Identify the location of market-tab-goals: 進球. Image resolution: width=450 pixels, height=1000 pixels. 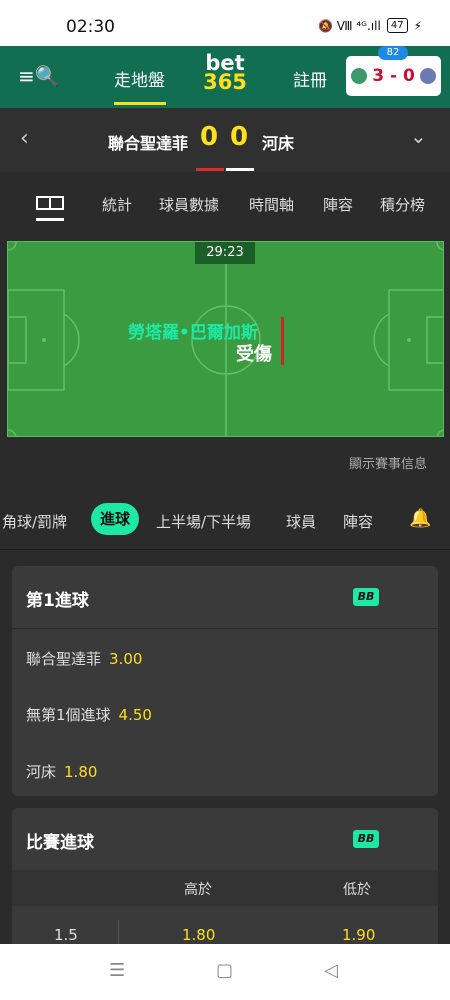
(115, 519).